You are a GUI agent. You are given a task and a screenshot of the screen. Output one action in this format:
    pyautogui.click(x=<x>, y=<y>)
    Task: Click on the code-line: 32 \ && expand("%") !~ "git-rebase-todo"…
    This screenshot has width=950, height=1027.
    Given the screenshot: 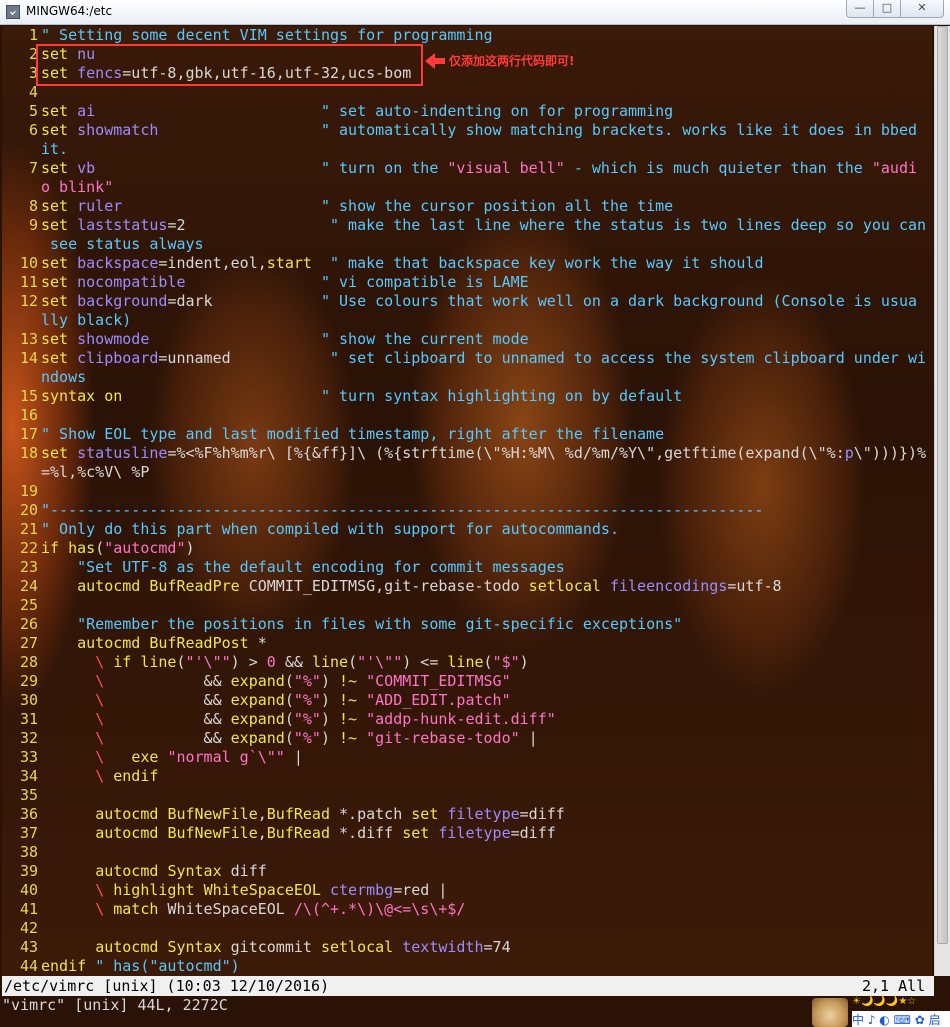 What is the action you would take?
    pyautogui.click(x=467, y=738)
    